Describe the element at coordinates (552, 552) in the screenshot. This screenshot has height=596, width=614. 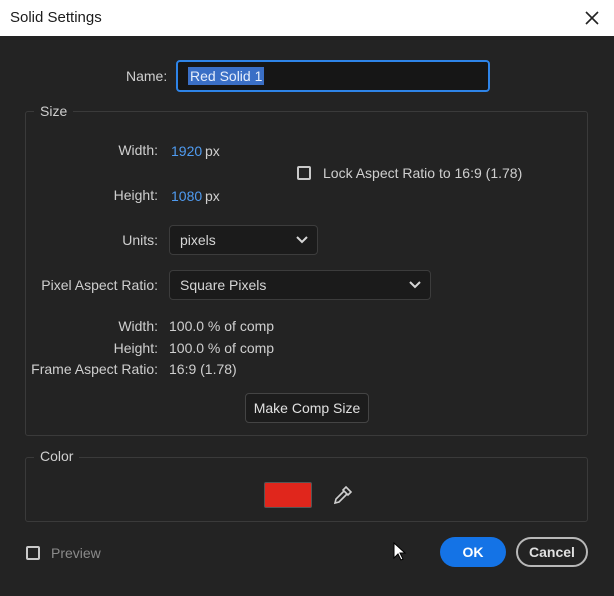
I see `cancel-button: Cancel` at that location.